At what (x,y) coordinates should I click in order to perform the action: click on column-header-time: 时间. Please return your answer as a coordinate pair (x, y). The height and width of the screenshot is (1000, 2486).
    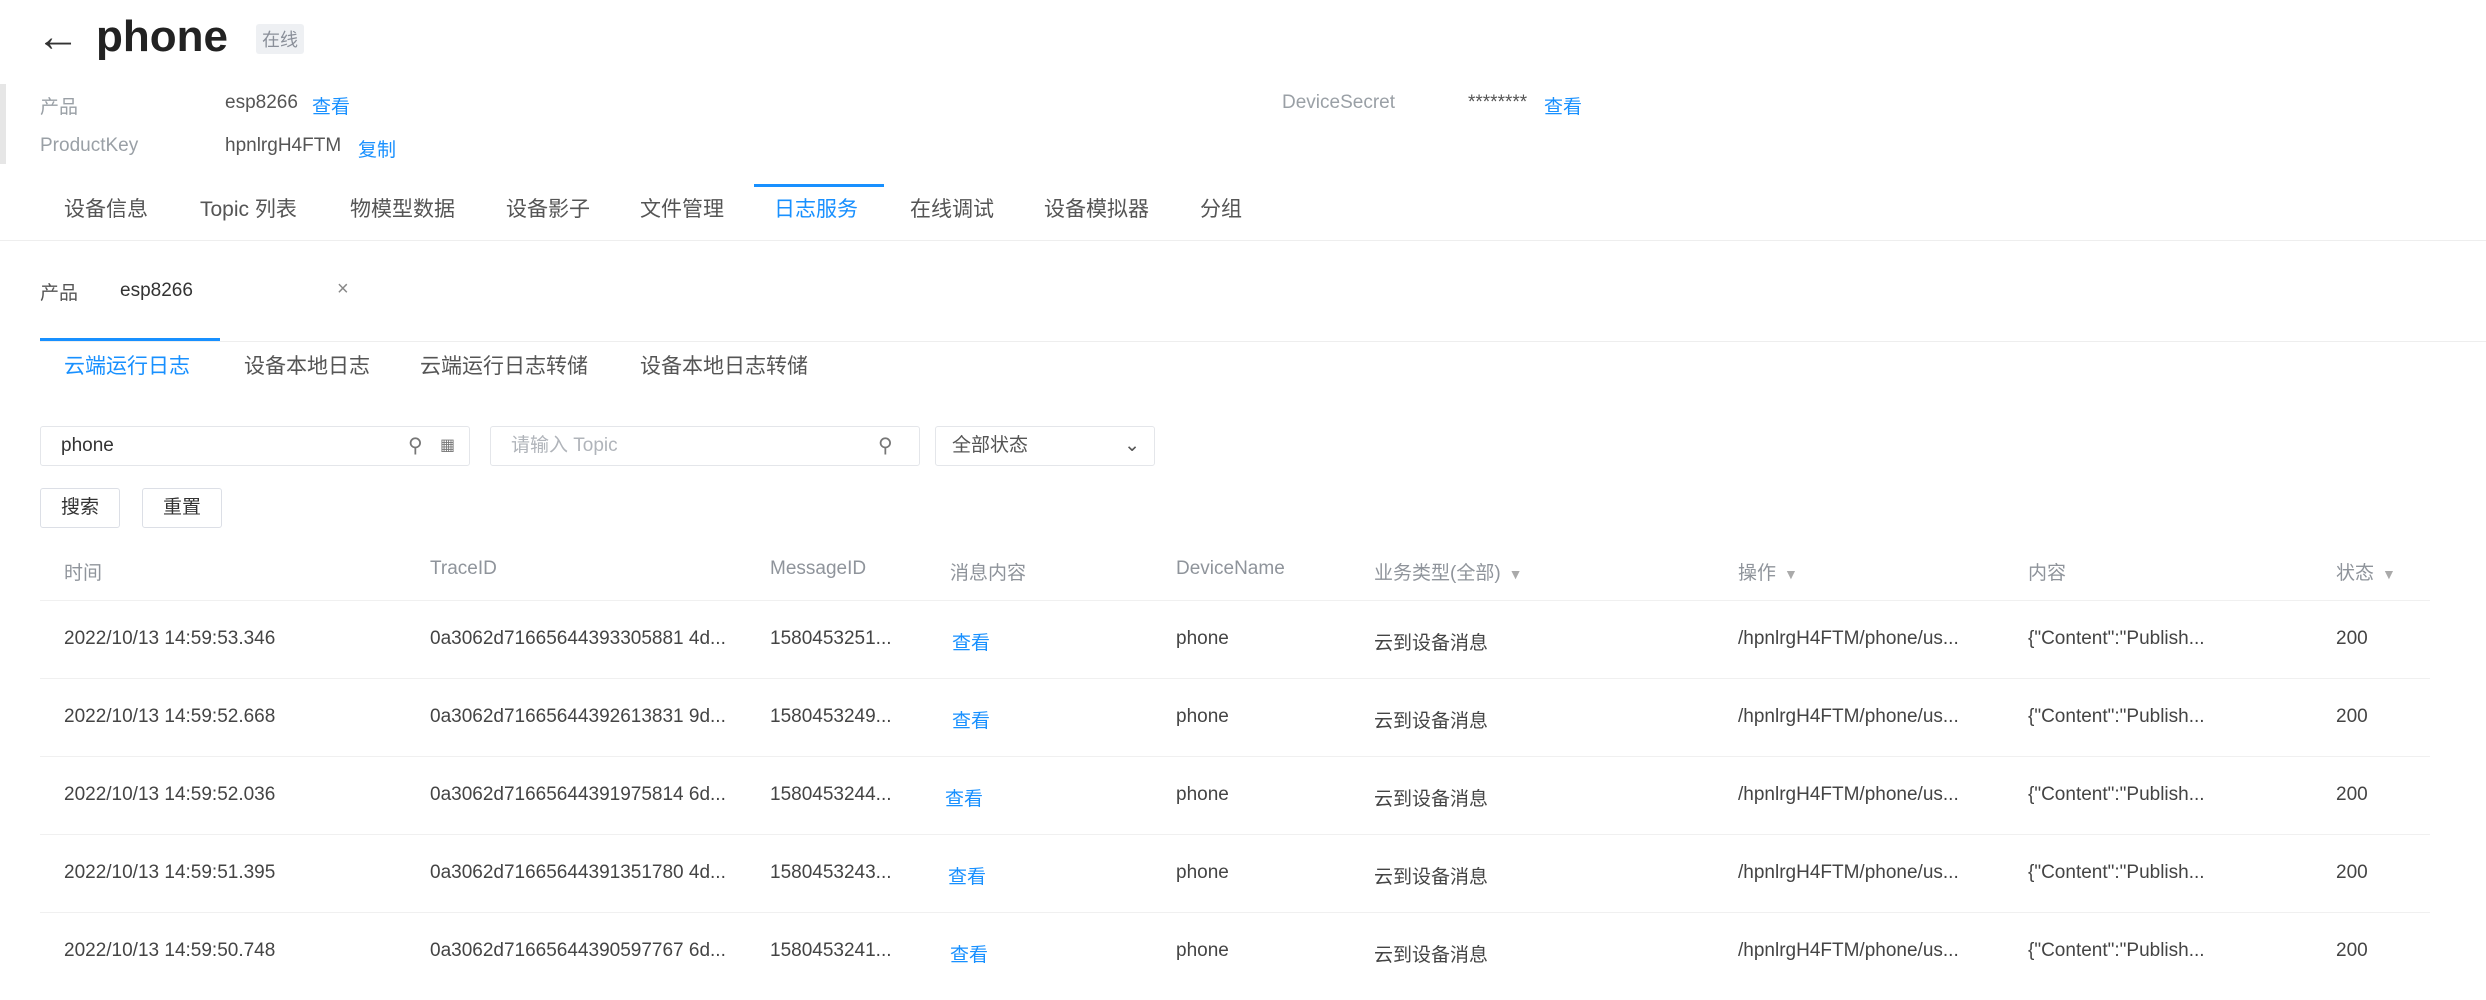
    Looking at the image, I should click on (83, 573).